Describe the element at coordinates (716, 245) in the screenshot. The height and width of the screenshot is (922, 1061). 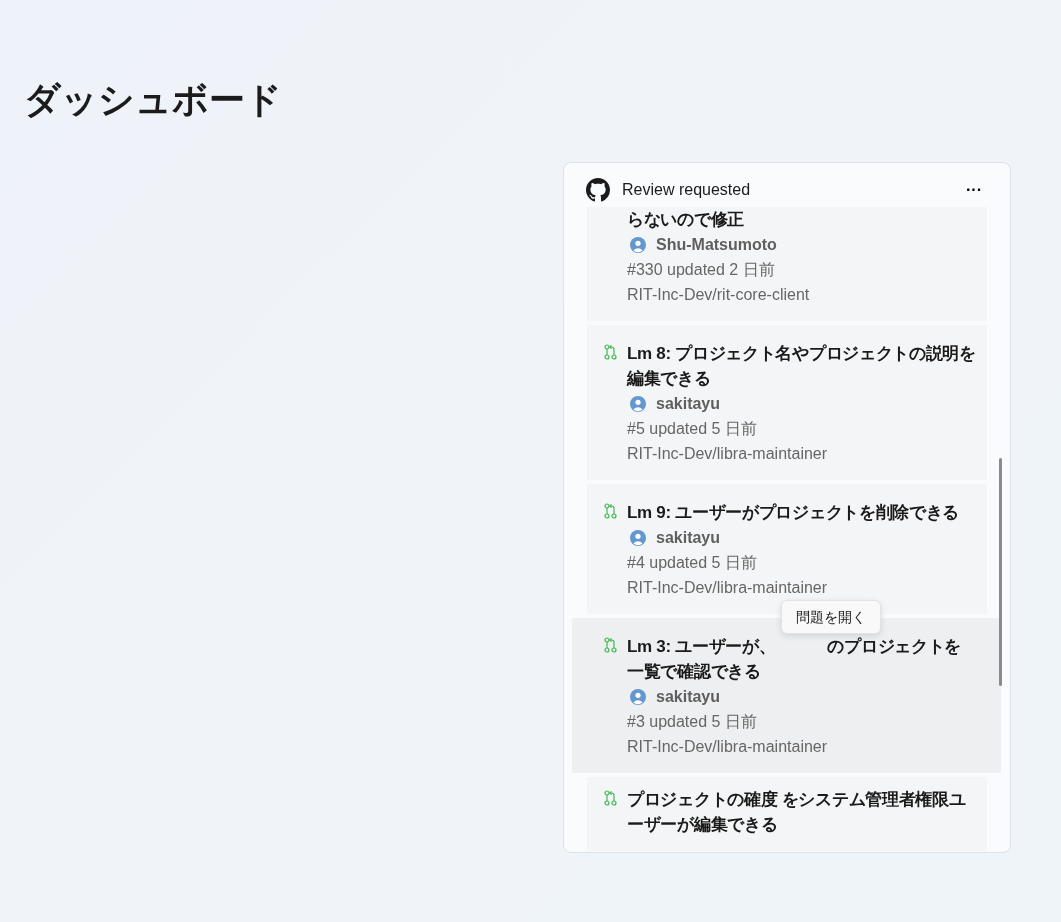
I see `author-name: Shu-Matsumoto` at that location.